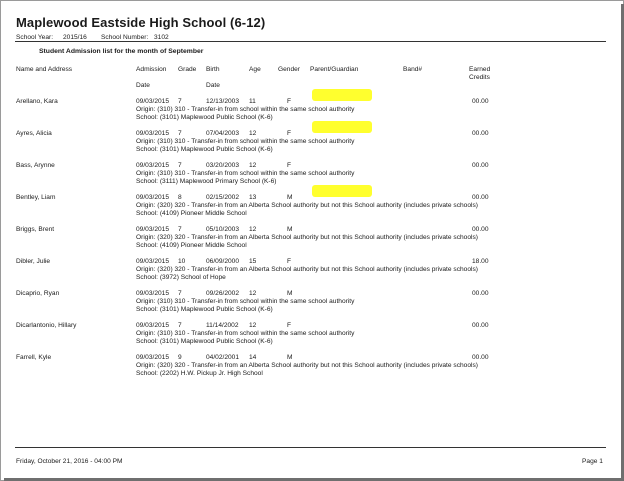 The image size is (624, 481). What do you see at coordinates (38, 293) in the screenshot?
I see `student-name: Dicaprio, Ryan` at bounding box center [38, 293].